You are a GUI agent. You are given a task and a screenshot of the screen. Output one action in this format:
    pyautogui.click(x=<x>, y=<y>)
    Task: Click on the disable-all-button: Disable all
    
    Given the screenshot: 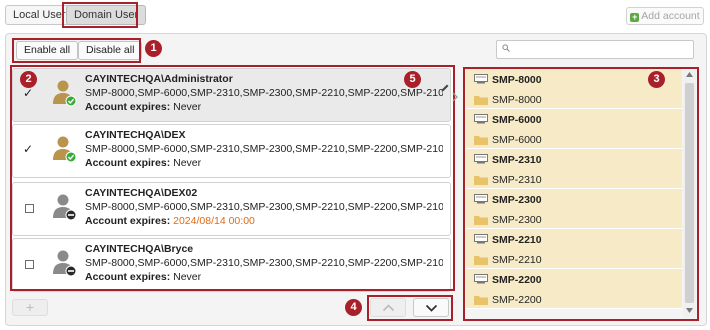 What is the action you would take?
    pyautogui.click(x=110, y=50)
    